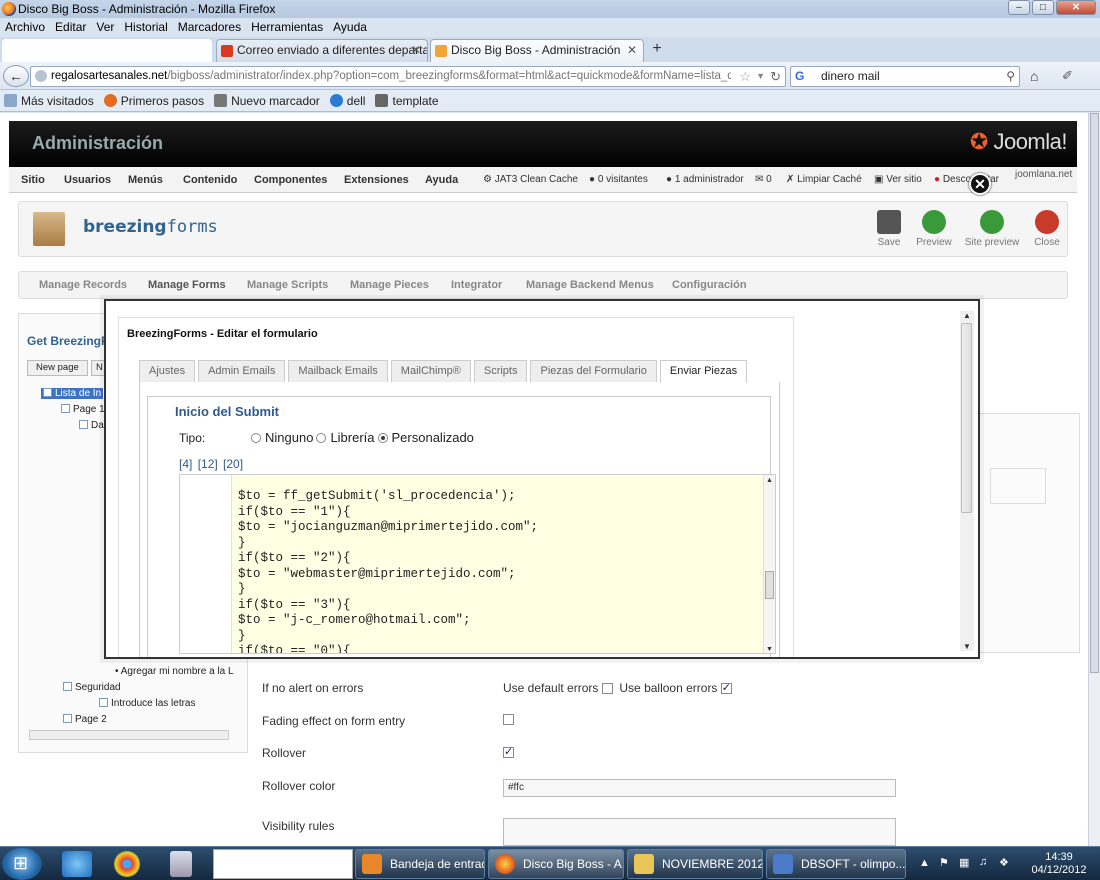 The width and height of the screenshot is (1100, 880). What do you see at coordinates (185, 464) in the screenshot?
I see `size-link-4: [4]` at bounding box center [185, 464].